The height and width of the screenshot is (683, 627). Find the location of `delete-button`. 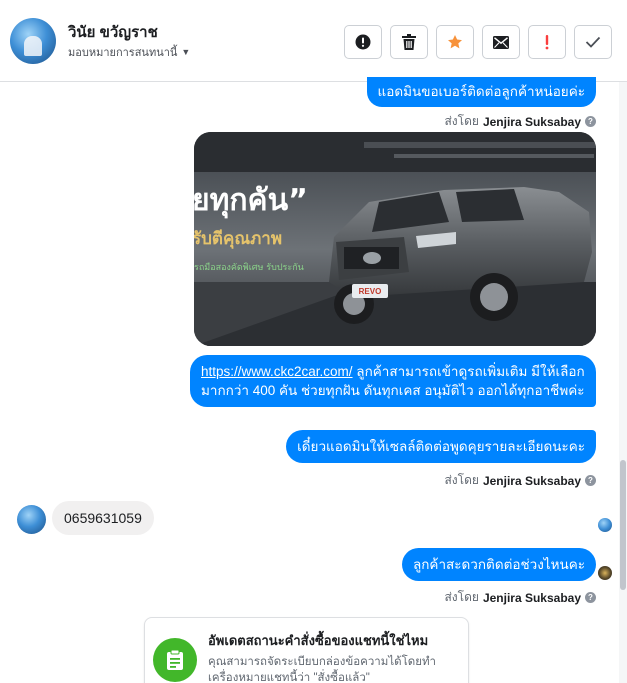

delete-button is located at coordinates (409, 42).